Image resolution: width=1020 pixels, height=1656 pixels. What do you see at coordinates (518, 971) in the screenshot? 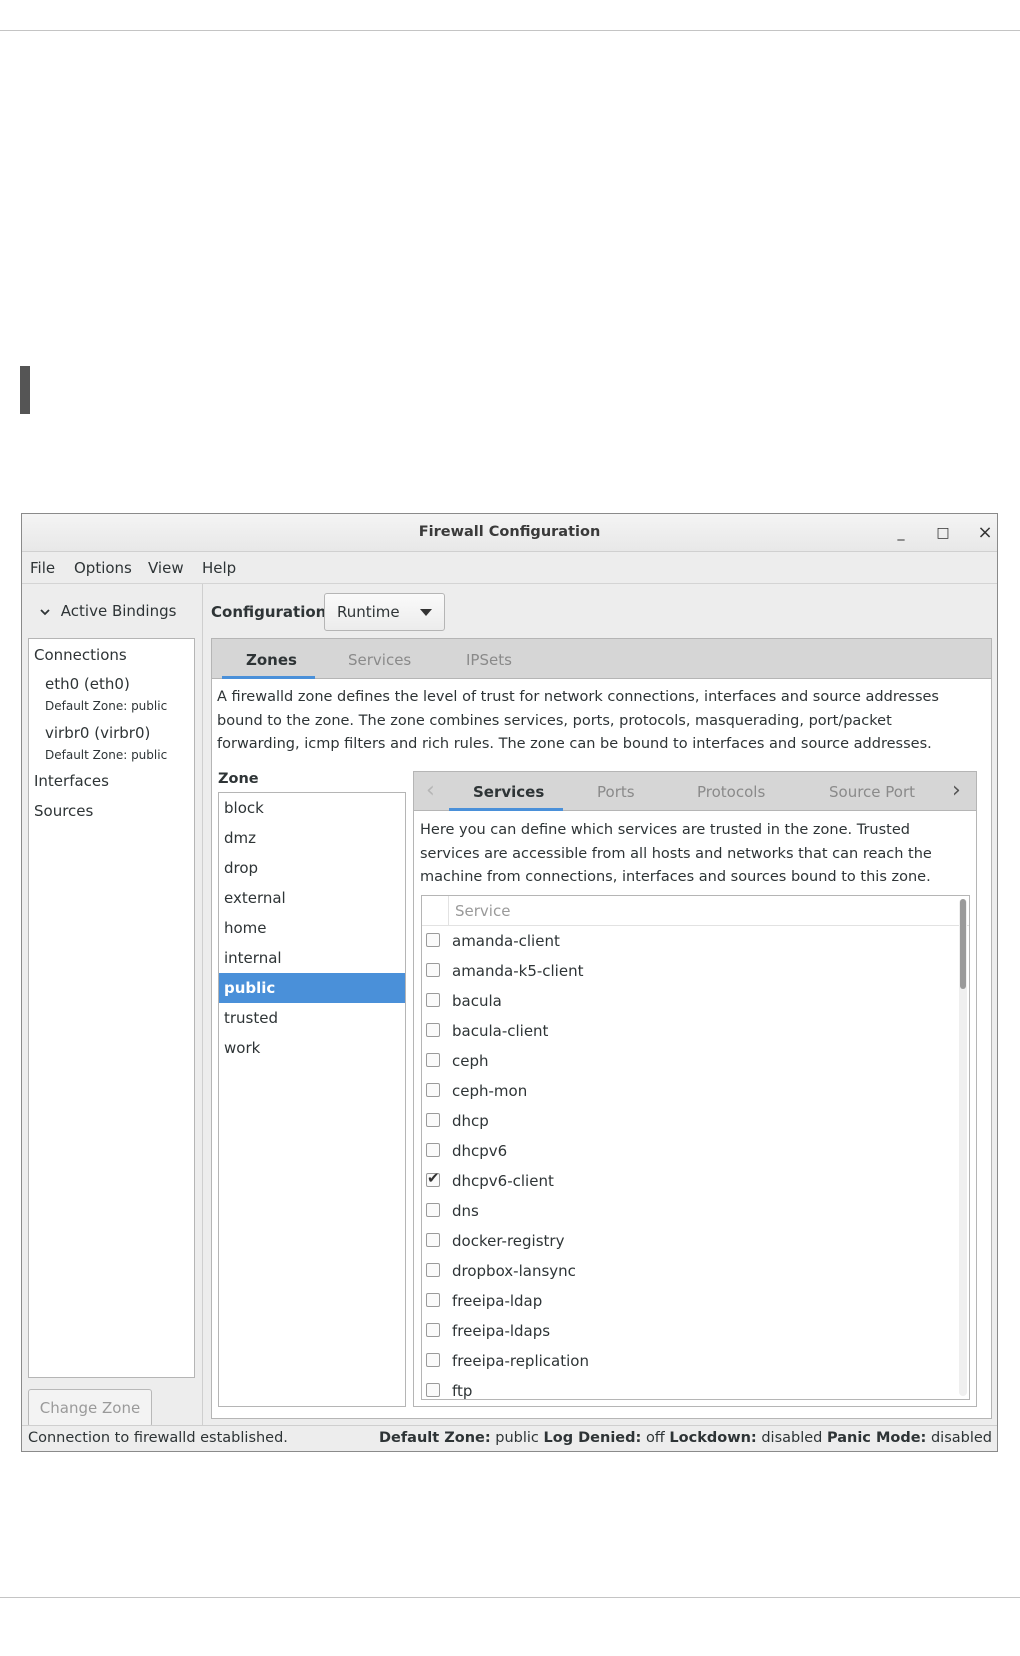
I see `service-name: amanda-k5-client` at bounding box center [518, 971].